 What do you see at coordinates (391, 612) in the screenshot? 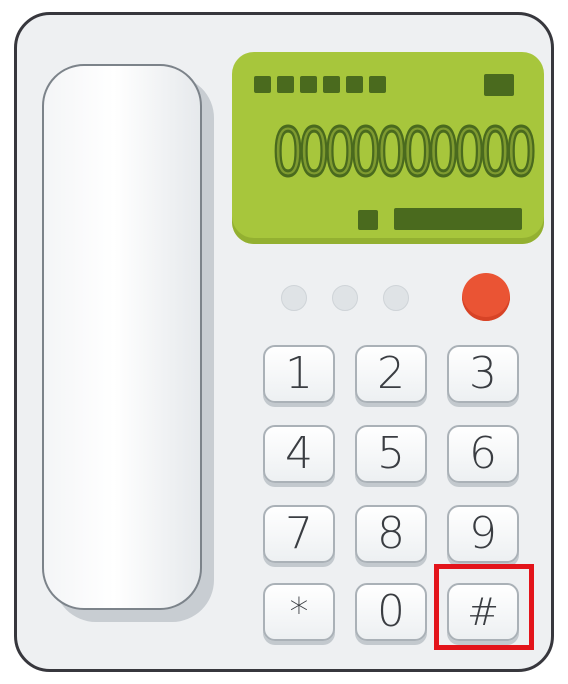
I see `key-0: 0` at bounding box center [391, 612].